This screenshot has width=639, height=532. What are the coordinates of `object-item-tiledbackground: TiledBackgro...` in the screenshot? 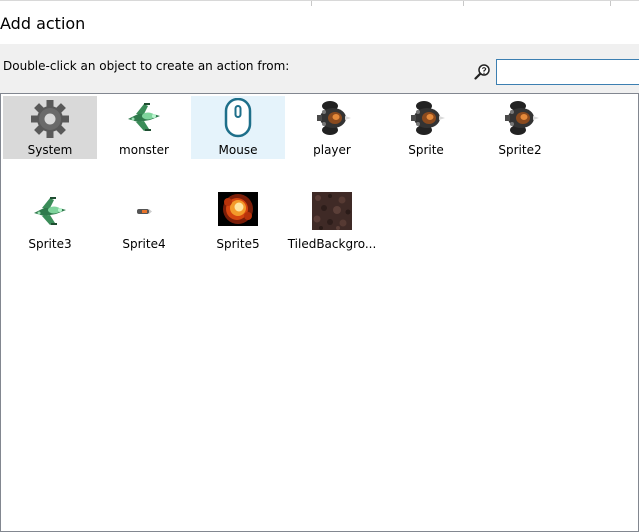 It's located at (332, 221).